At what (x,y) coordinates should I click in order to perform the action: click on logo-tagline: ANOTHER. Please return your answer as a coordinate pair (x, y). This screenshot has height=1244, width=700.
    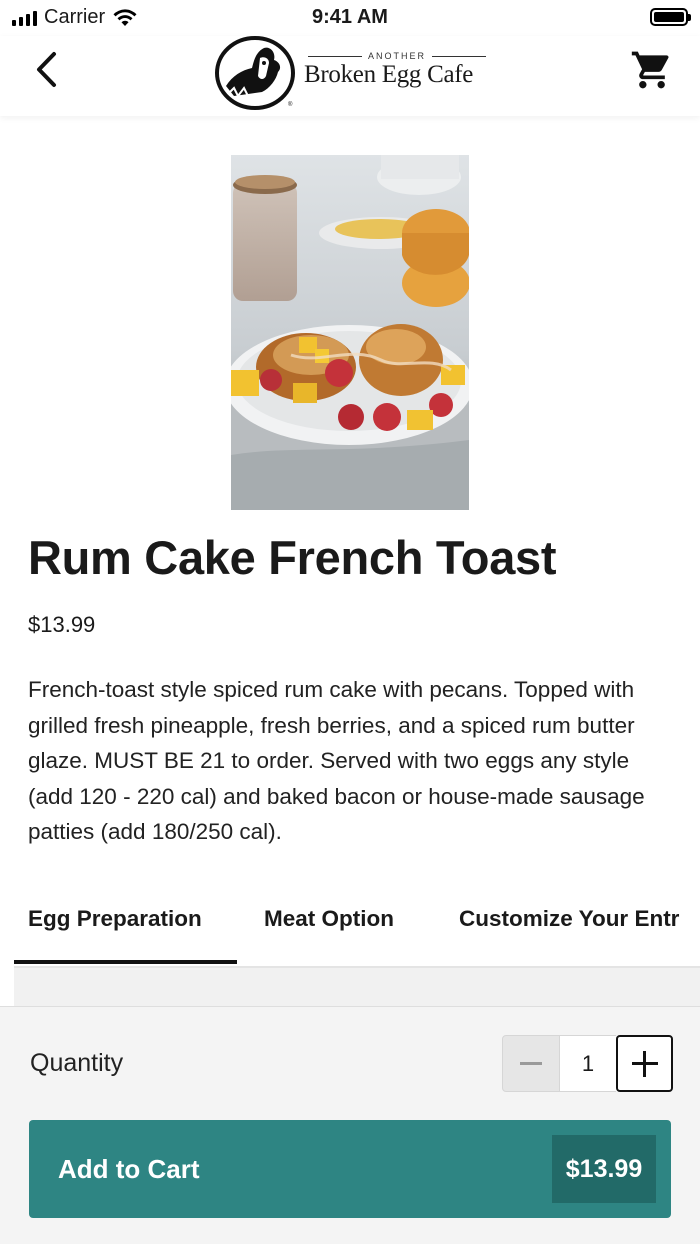
    Looking at the image, I should click on (397, 56).